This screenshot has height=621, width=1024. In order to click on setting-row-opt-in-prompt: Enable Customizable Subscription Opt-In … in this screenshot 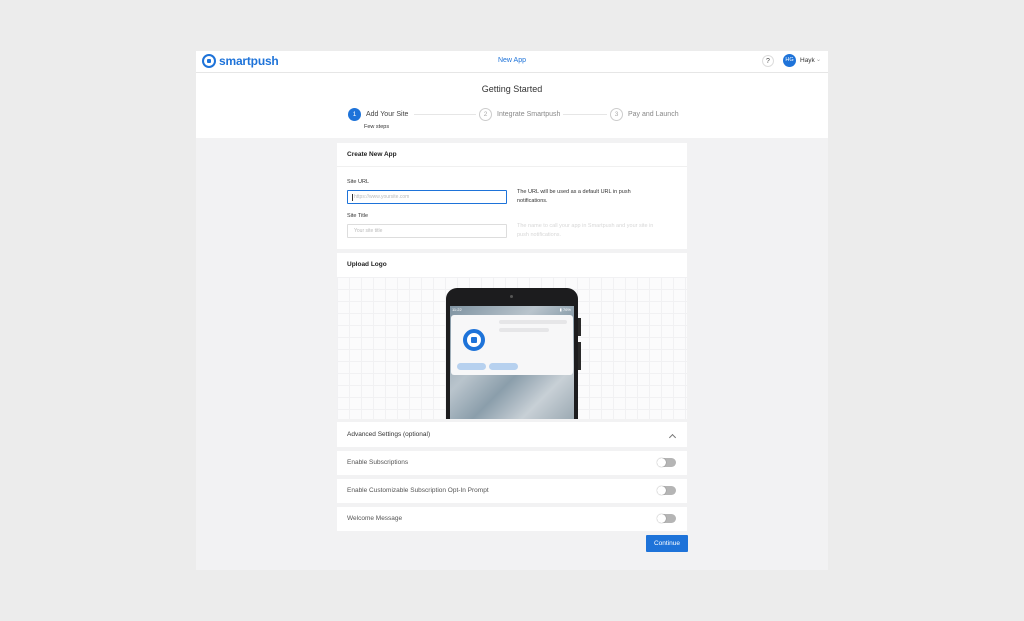, I will do `click(512, 491)`.